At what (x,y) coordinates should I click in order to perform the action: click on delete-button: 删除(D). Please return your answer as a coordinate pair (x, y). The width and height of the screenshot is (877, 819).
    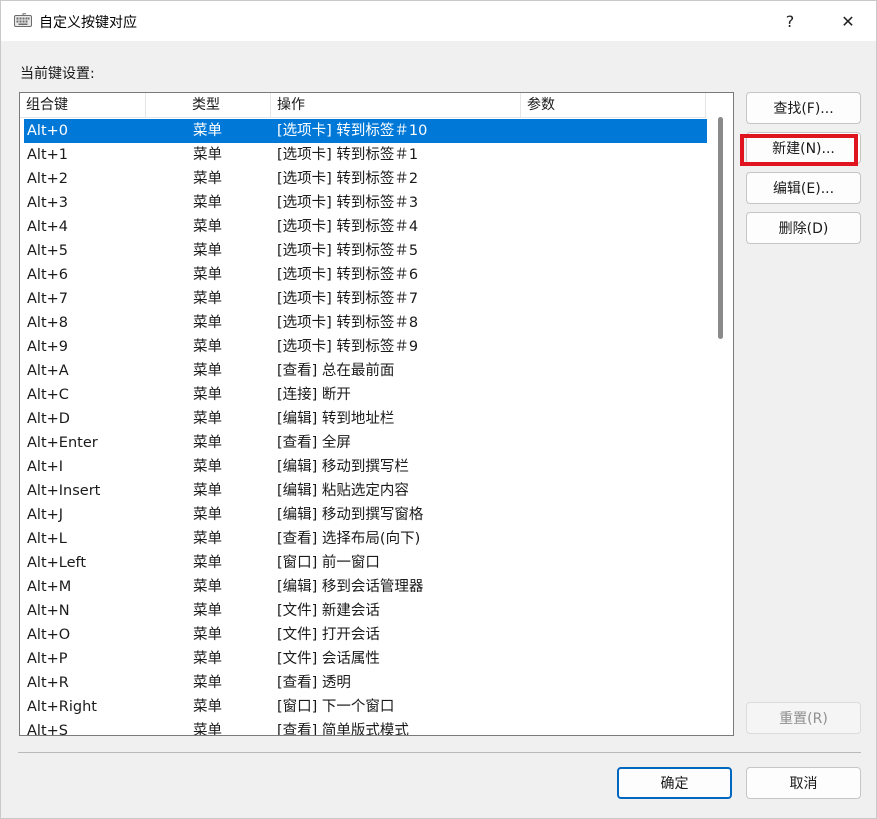
    Looking at the image, I should click on (803, 228).